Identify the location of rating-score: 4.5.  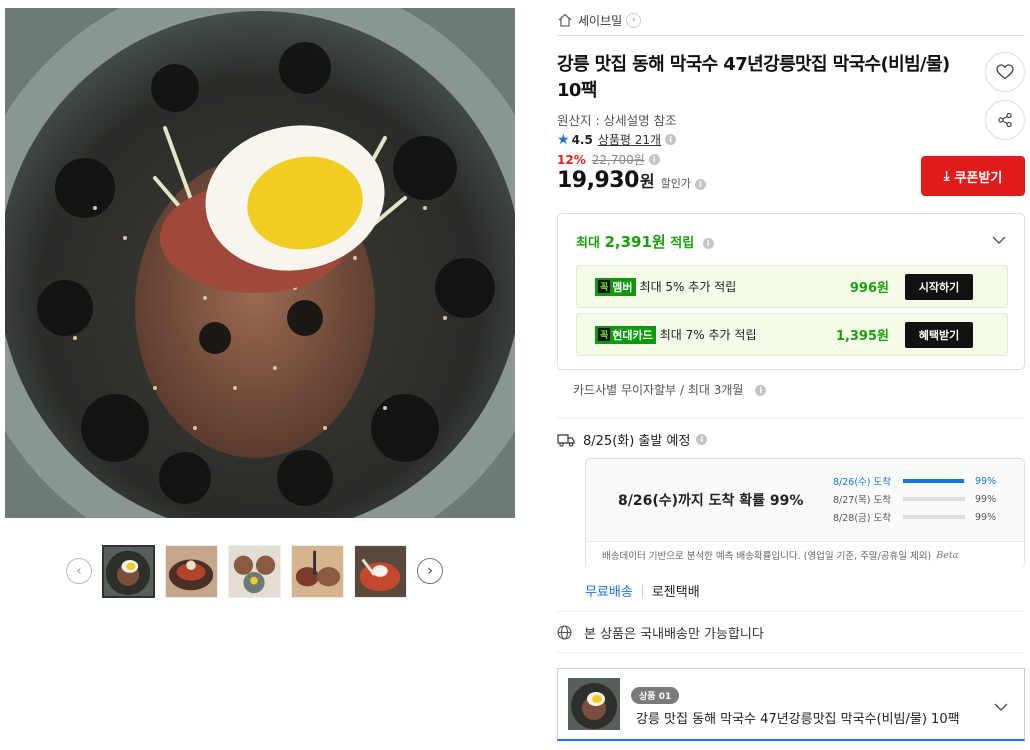
(582, 139).